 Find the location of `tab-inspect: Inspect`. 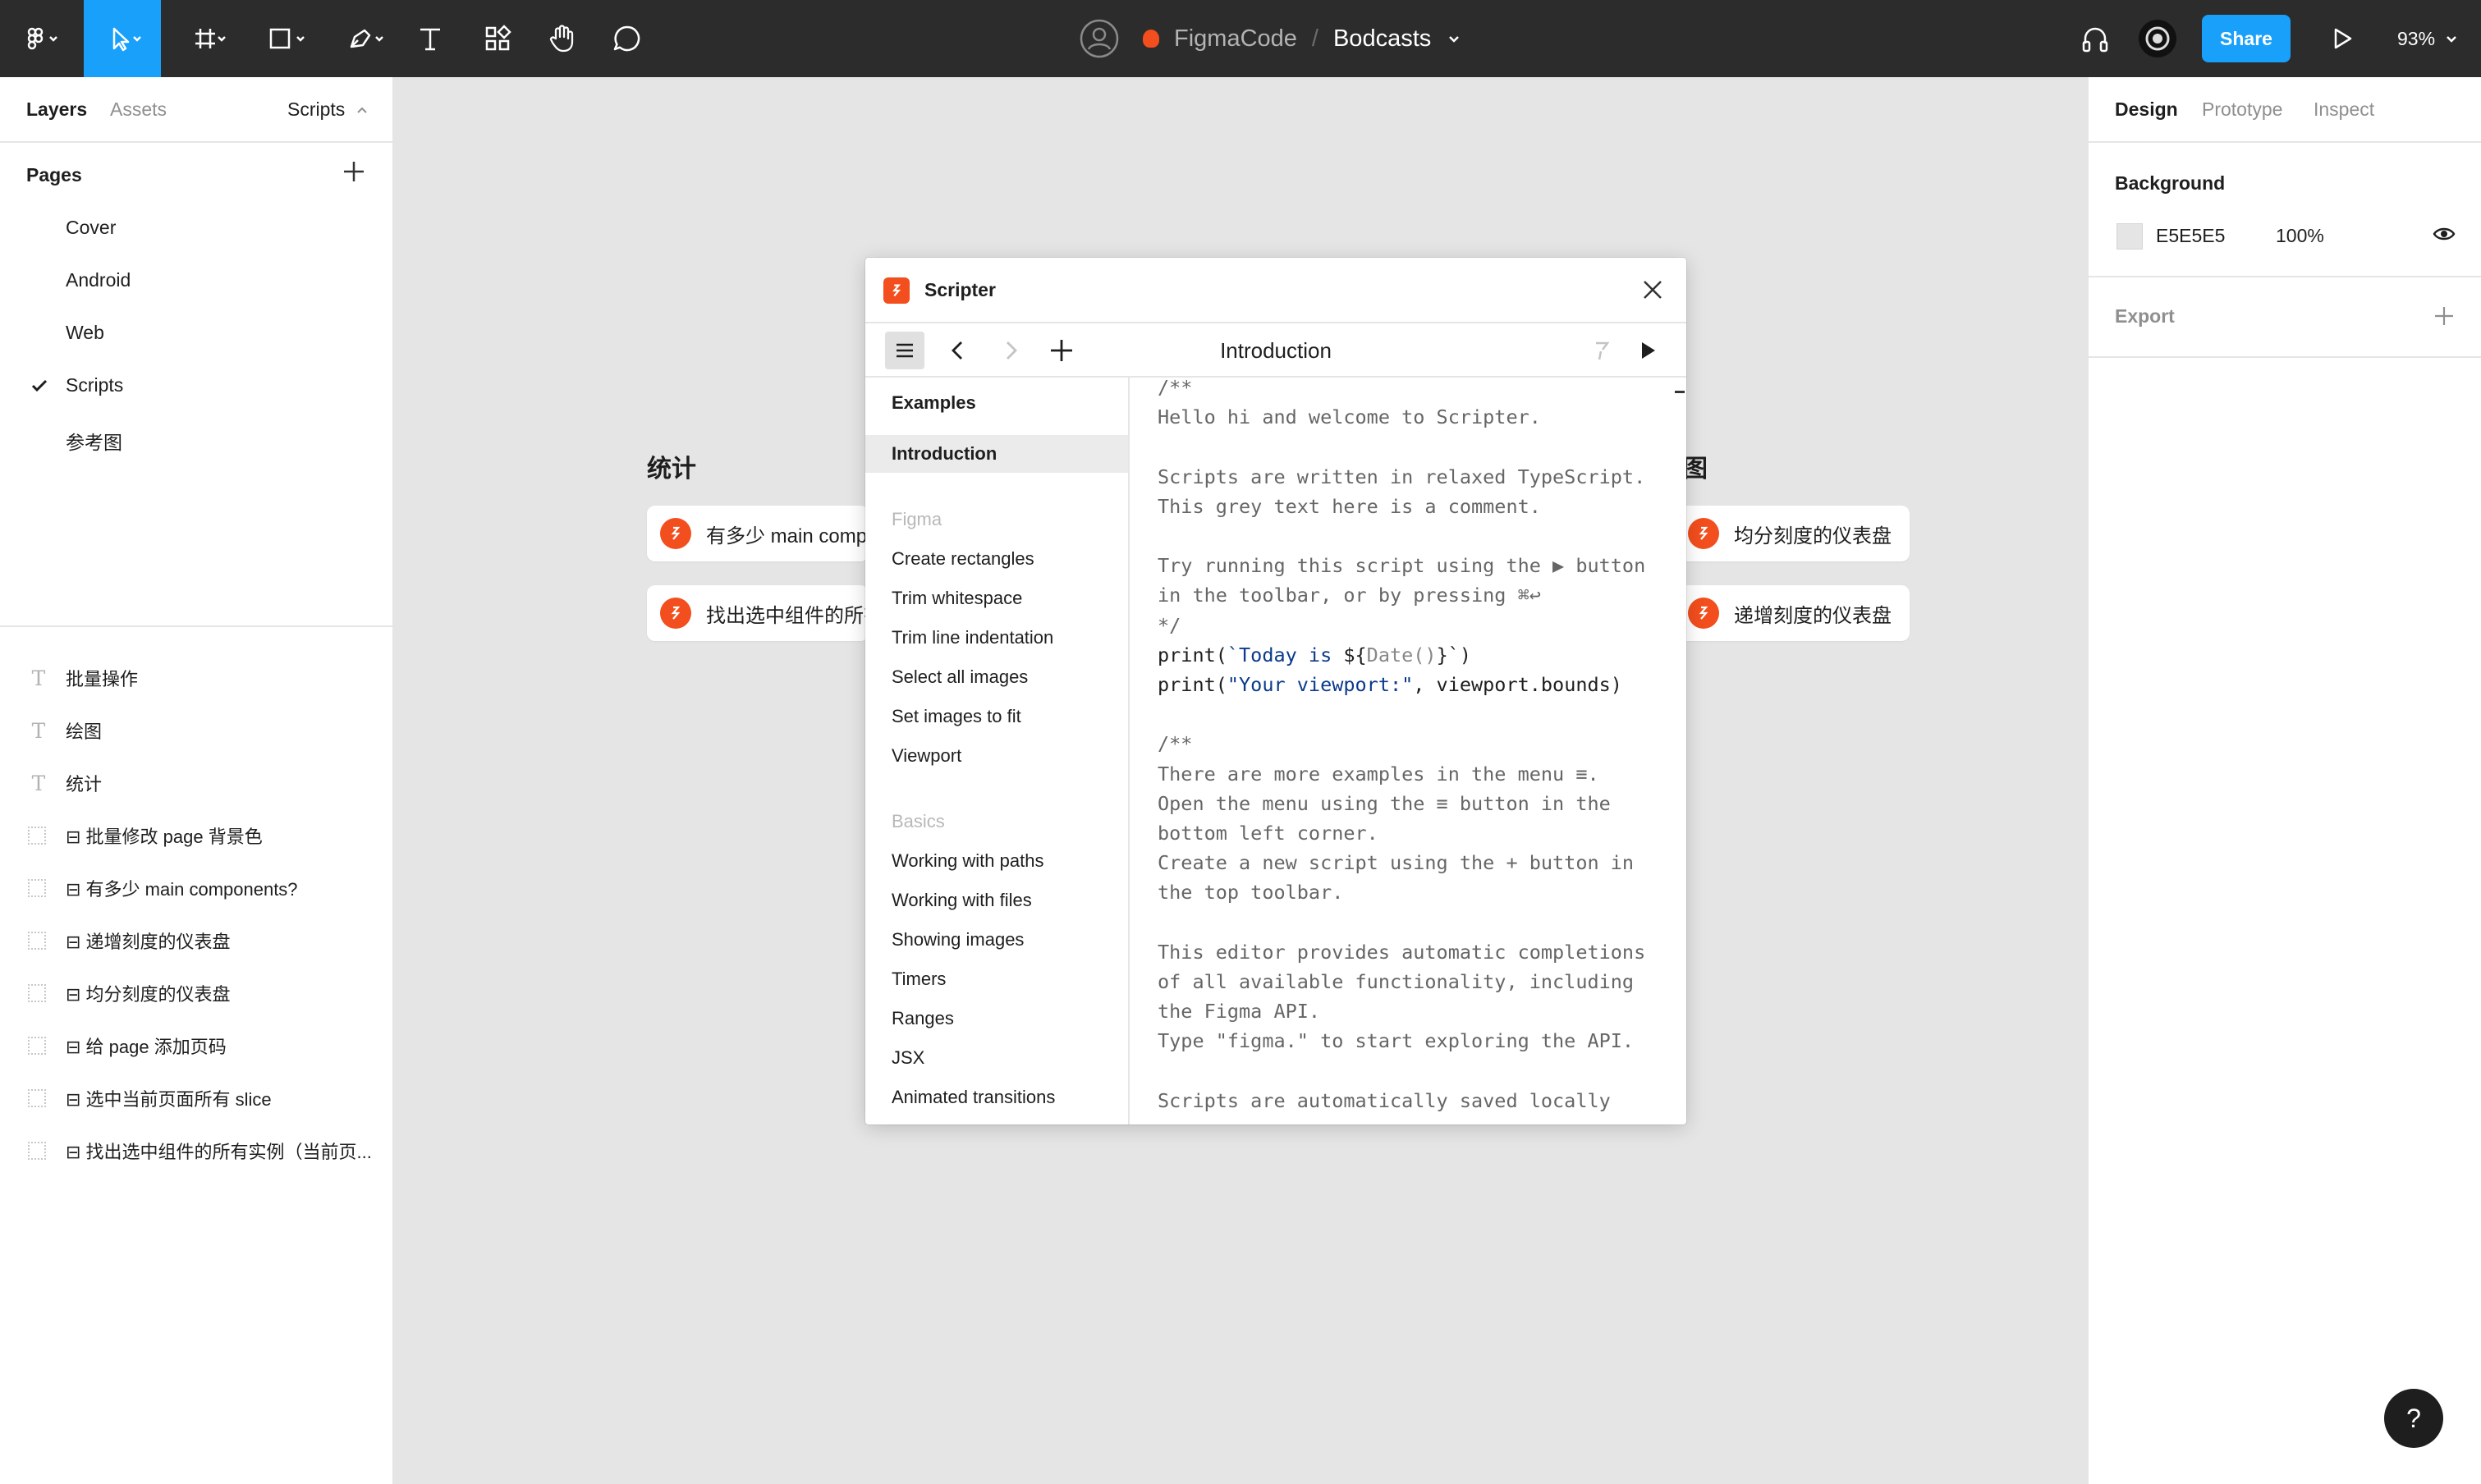

tab-inspect: Inspect is located at coordinates (2344, 109).